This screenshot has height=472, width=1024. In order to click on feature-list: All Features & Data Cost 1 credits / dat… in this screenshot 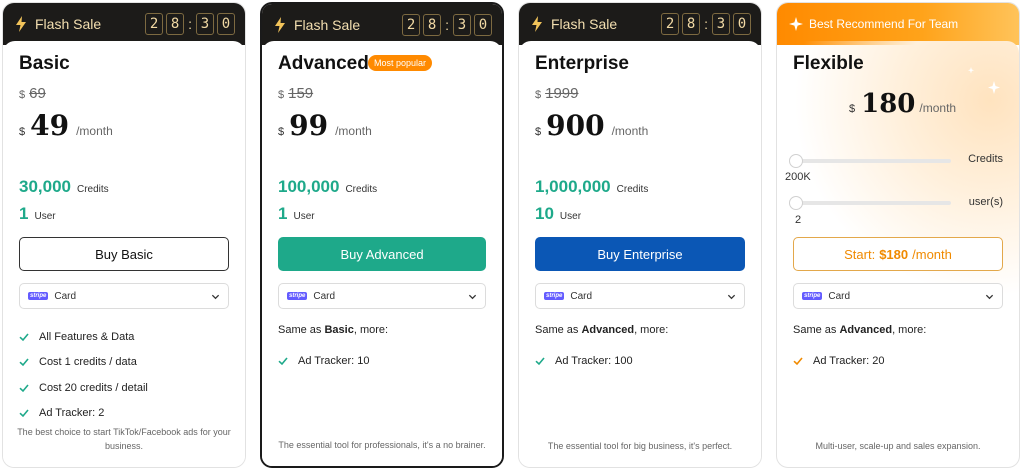, I will do `click(127, 375)`.